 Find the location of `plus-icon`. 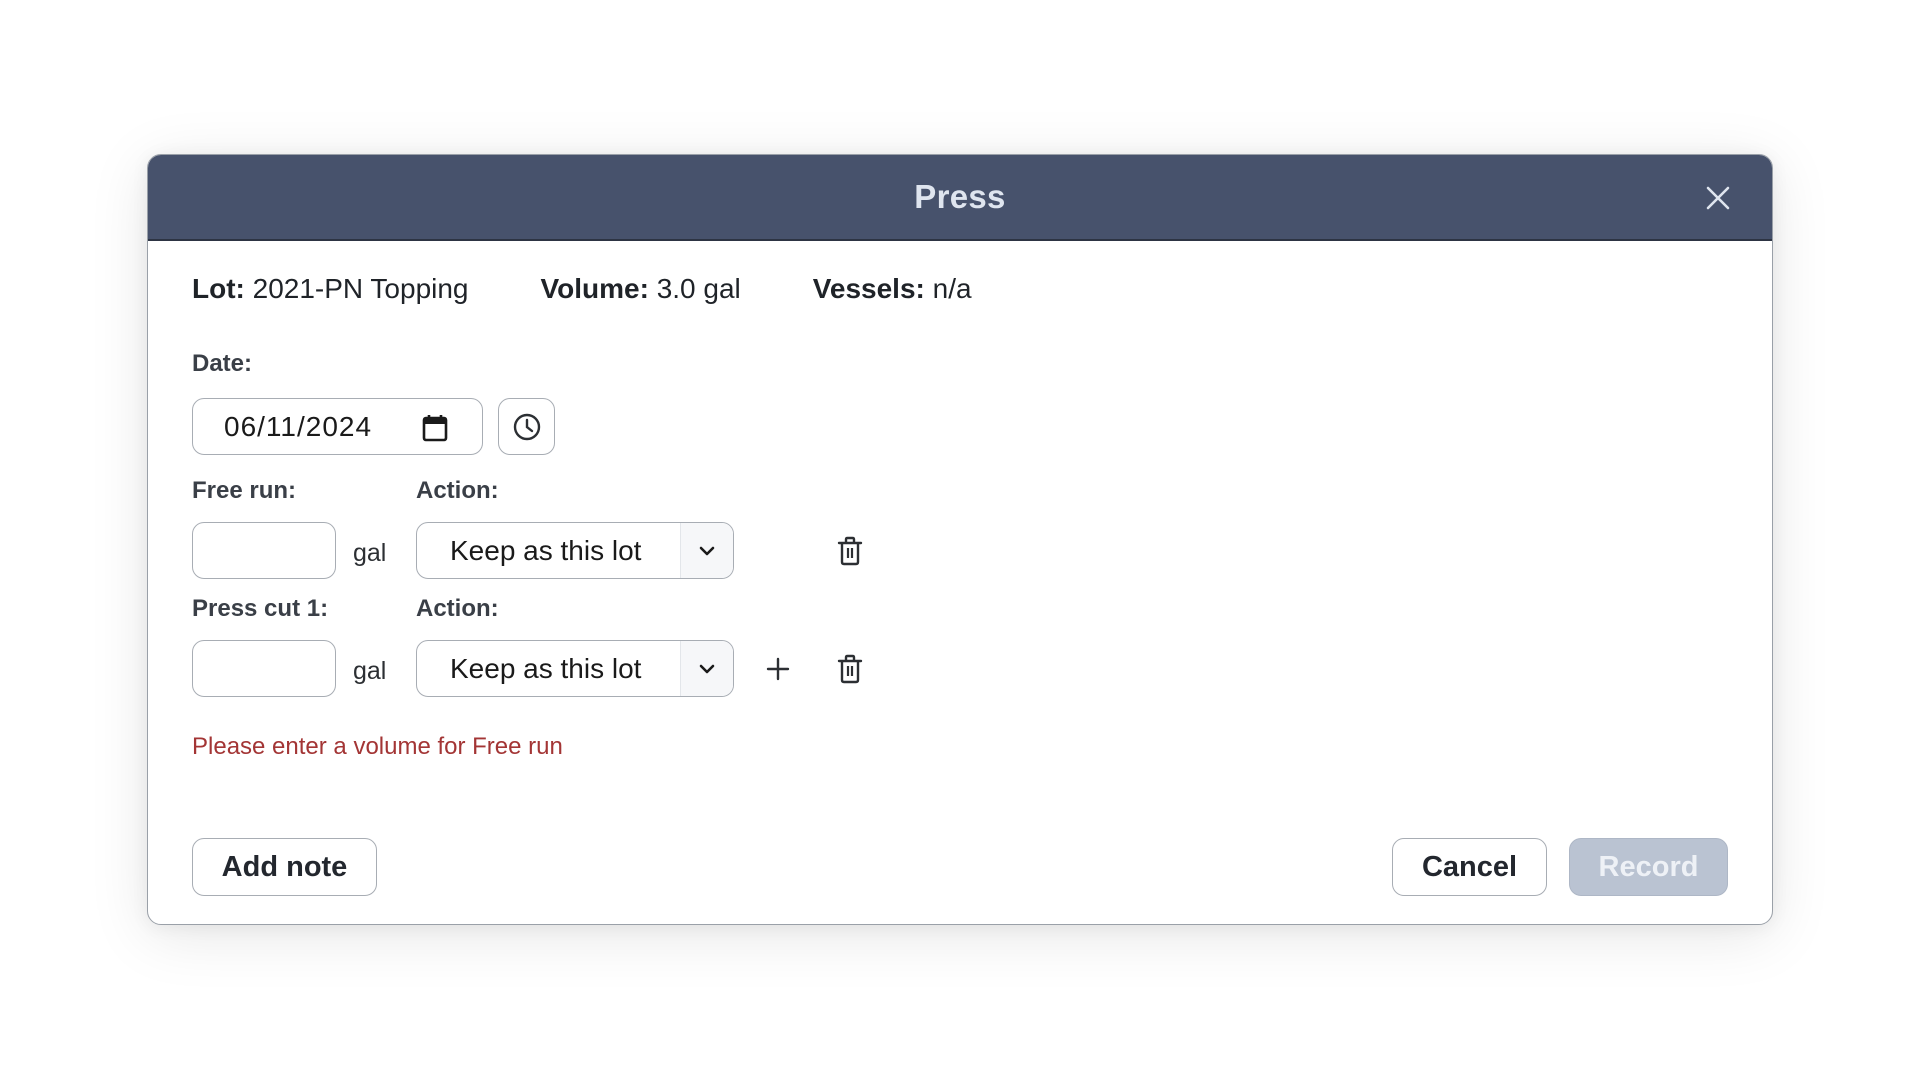

plus-icon is located at coordinates (778, 669).